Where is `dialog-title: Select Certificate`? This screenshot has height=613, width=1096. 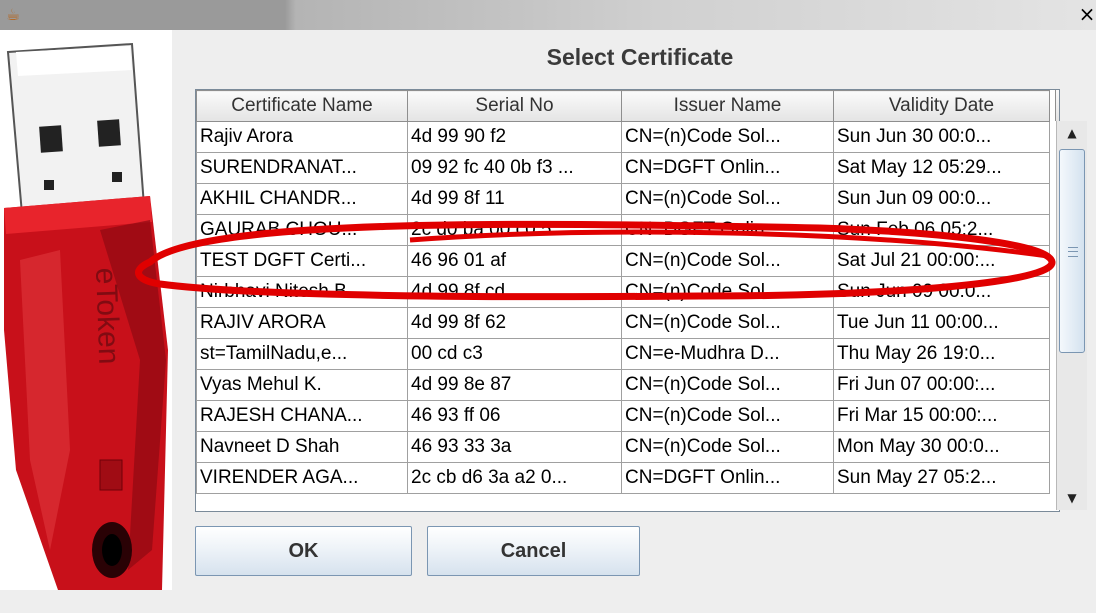
dialog-title: Select Certificate is located at coordinates (640, 57).